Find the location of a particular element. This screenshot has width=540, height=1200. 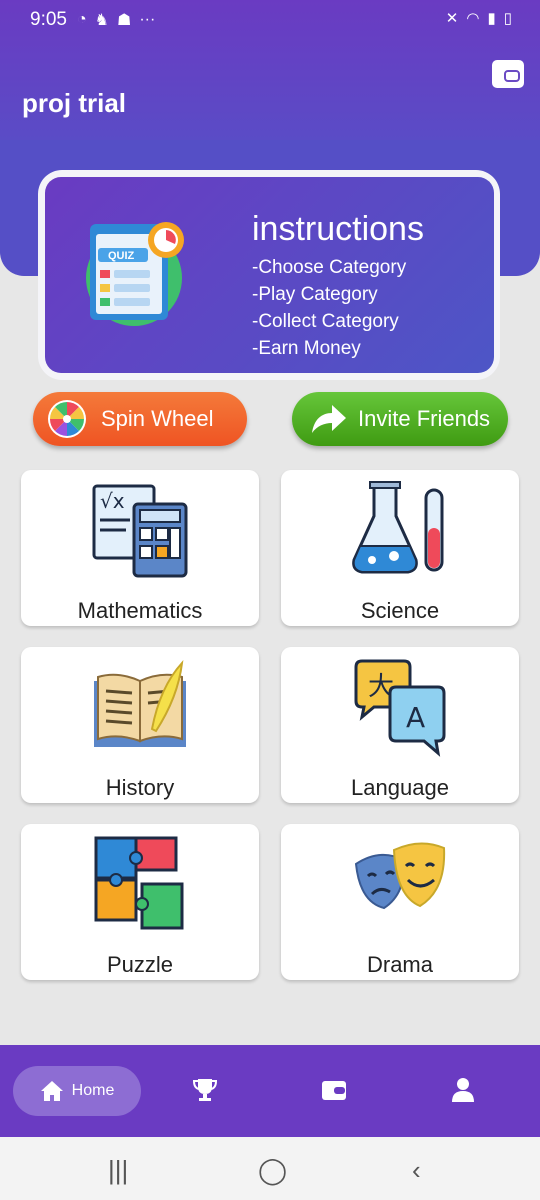

category-label: Language is located at coordinates (400, 787).